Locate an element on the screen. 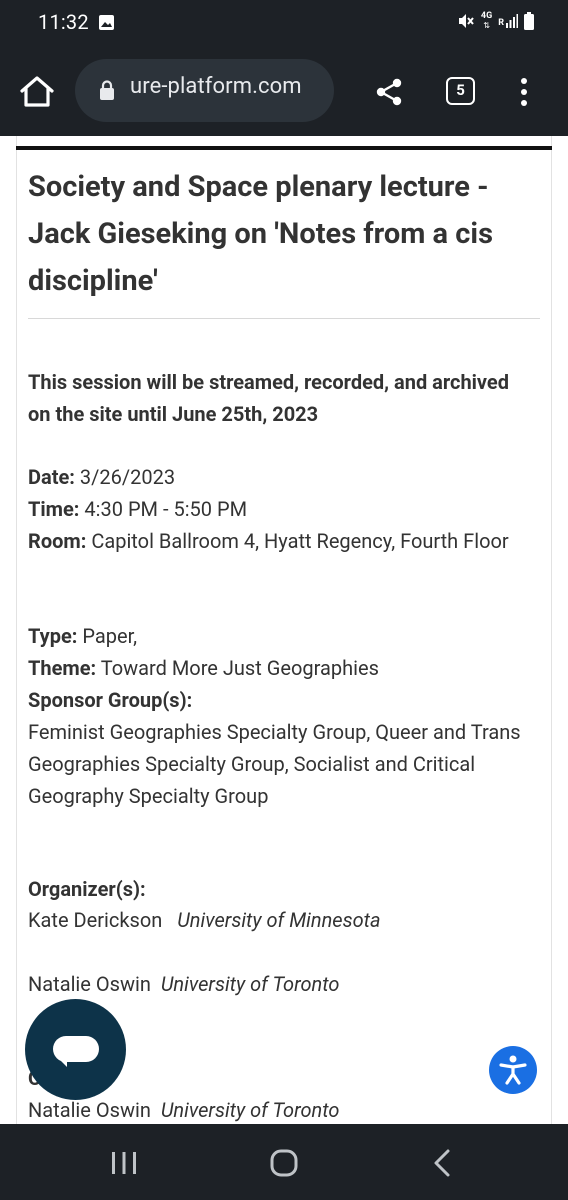 This screenshot has height=1200, width=568. accessibility-button is located at coordinates (513, 1070).